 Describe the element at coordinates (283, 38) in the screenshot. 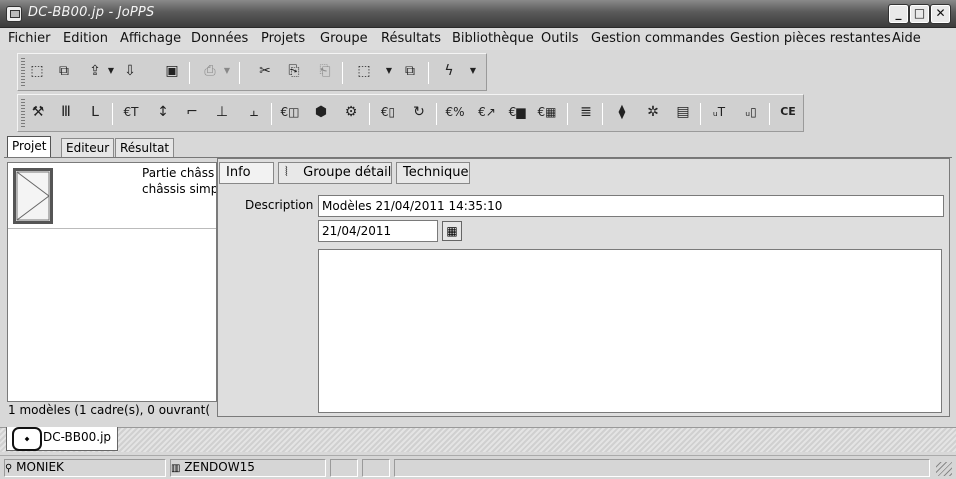

I see `menu-projets: Projets` at that location.